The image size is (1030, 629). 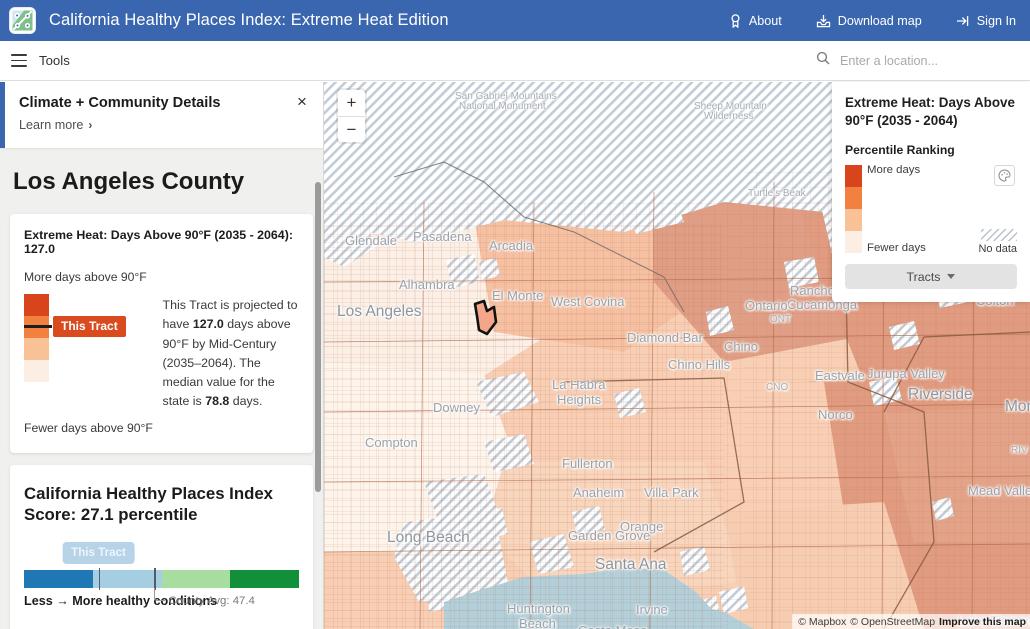 What do you see at coordinates (54, 60) in the screenshot?
I see `tools-menu-label: Tools` at bounding box center [54, 60].